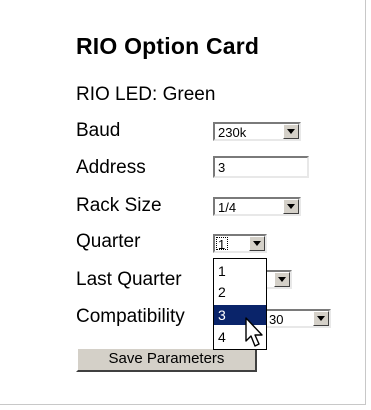 This screenshot has width=371, height=410. I want to click on quarter-select: 1, so click(240, 243).